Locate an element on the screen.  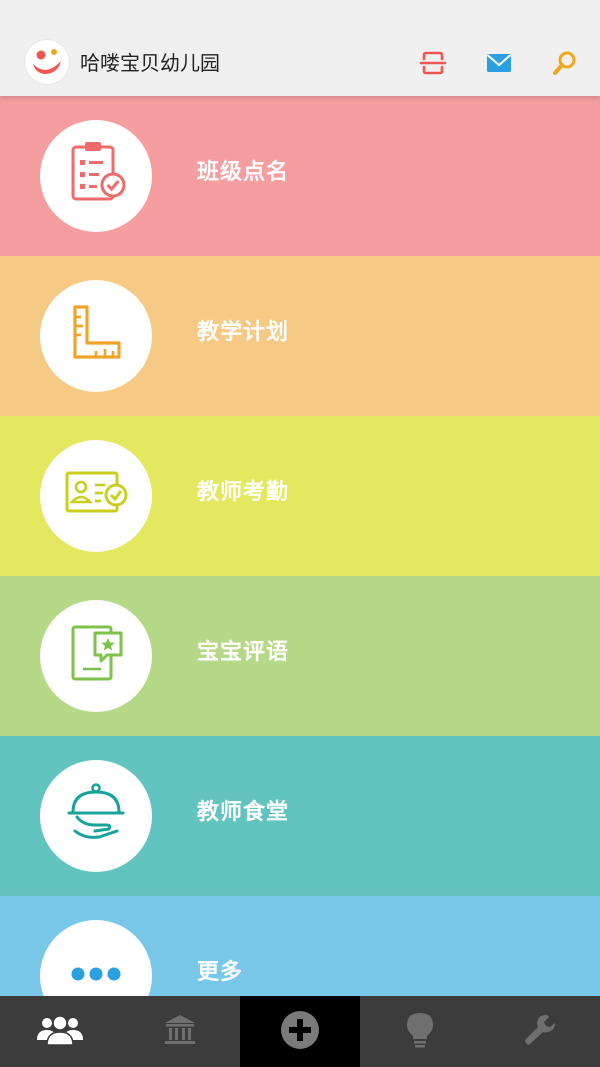
wrench-icon is located at coordinates (540, 1032).